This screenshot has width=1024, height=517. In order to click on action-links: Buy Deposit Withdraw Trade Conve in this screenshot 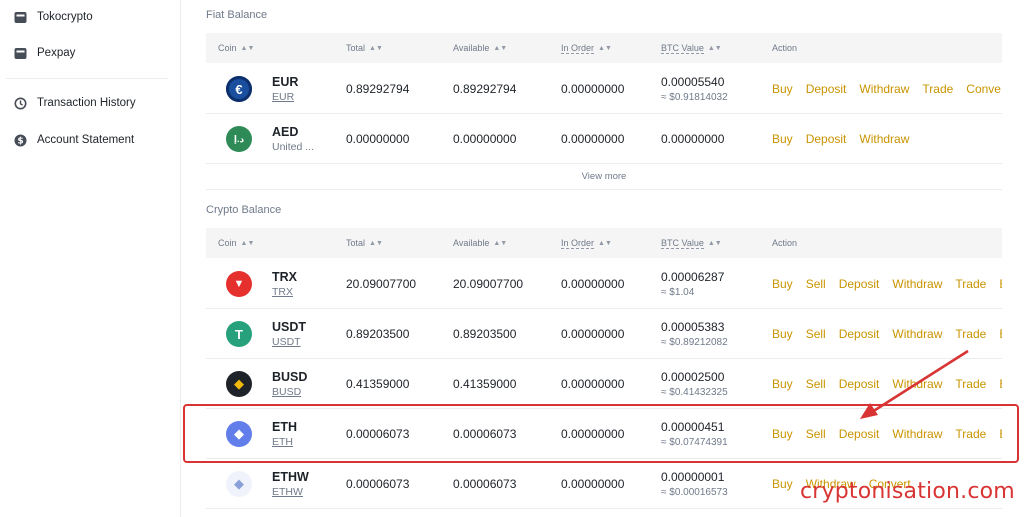, I will do `click(887, 89)`.